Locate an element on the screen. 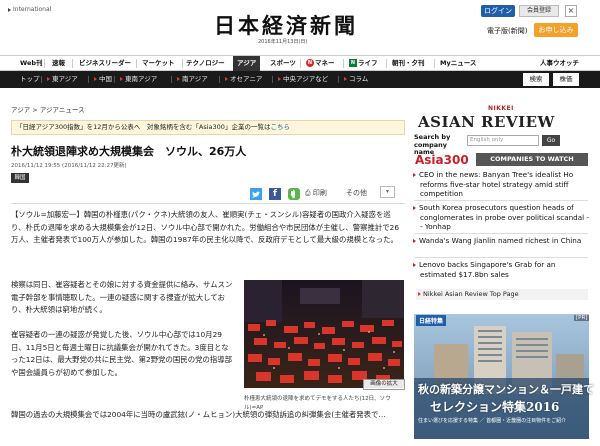  close-icon: × is located at coordinates (571, 11).